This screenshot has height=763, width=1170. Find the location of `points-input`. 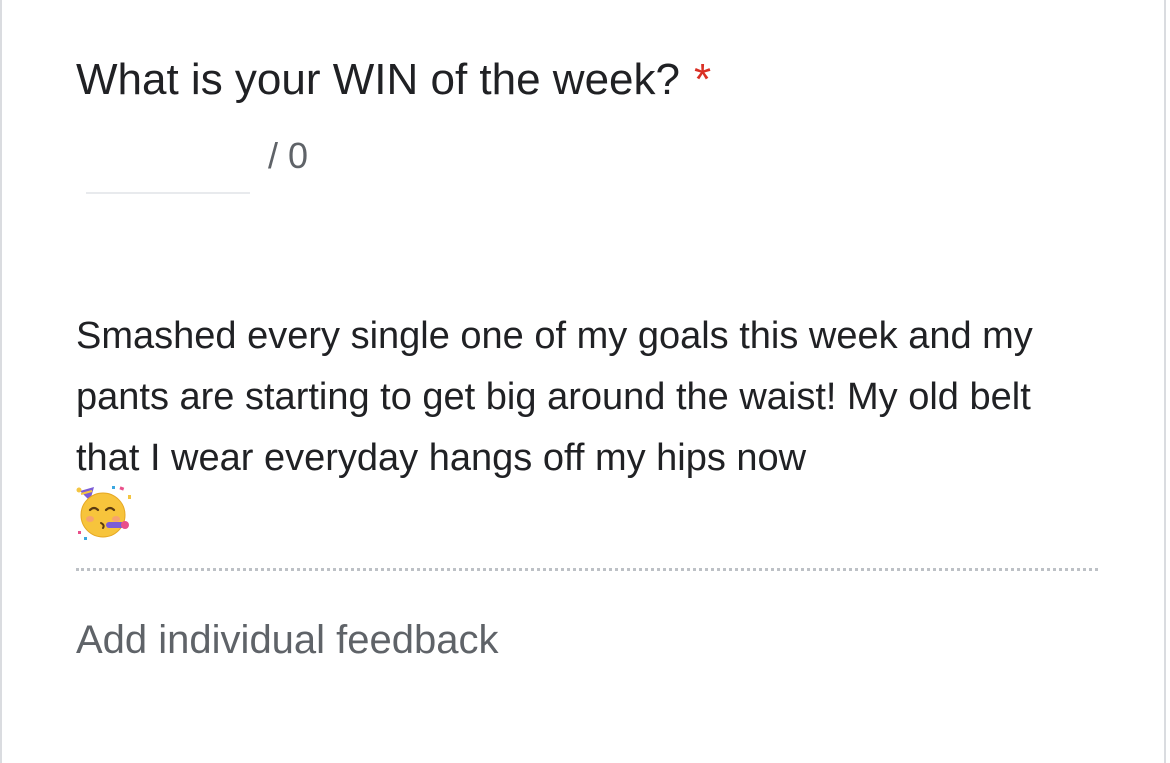

points-input is located at coordinates (168, 163).